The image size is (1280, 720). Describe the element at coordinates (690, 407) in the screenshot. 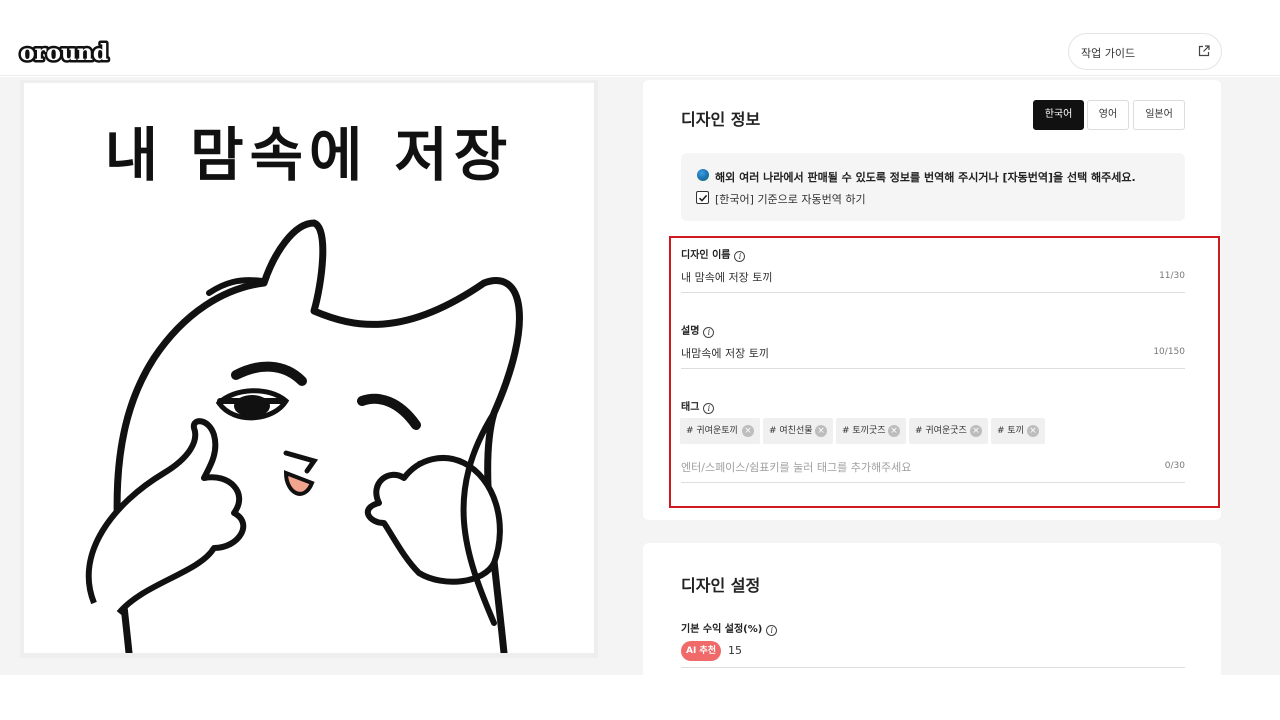

I see `tags-label-text: 태그` at that location.